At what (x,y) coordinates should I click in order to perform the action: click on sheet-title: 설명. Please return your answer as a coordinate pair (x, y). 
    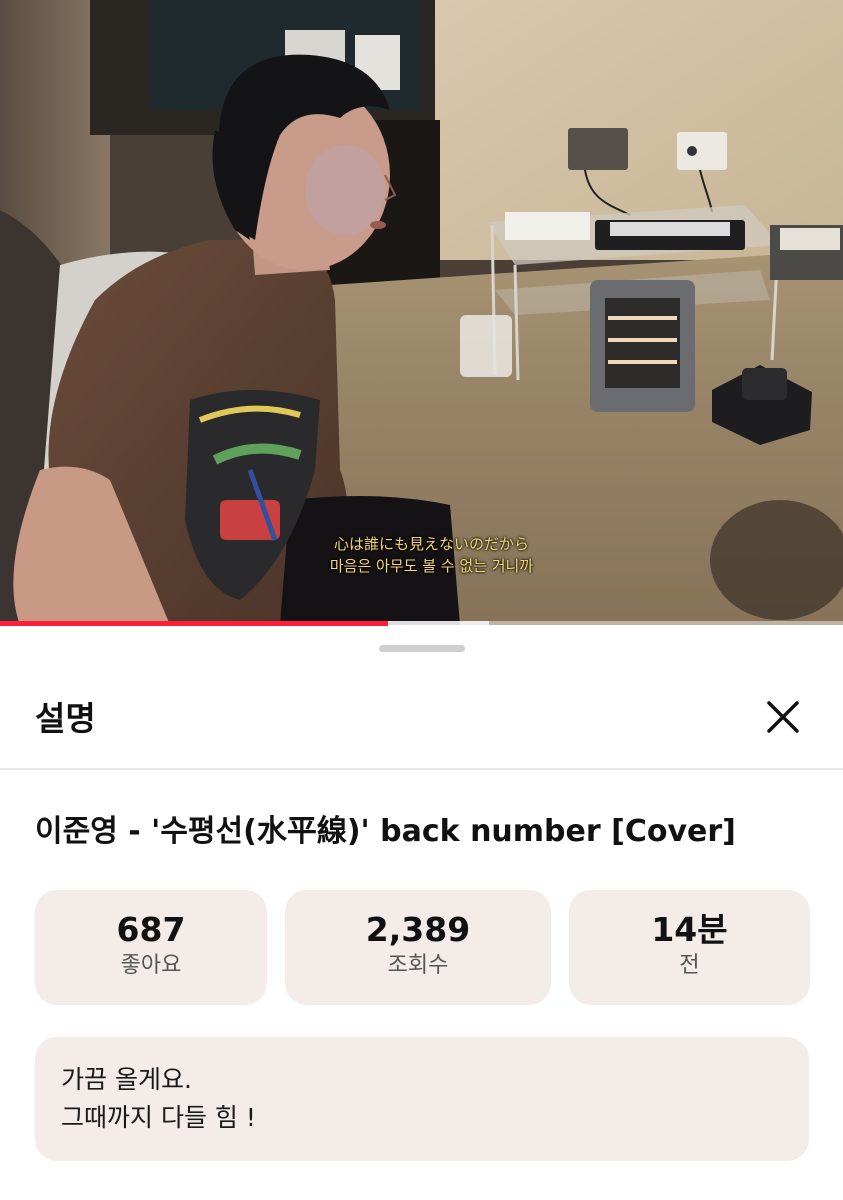
    Looking at the image, I should click on (65, 718).